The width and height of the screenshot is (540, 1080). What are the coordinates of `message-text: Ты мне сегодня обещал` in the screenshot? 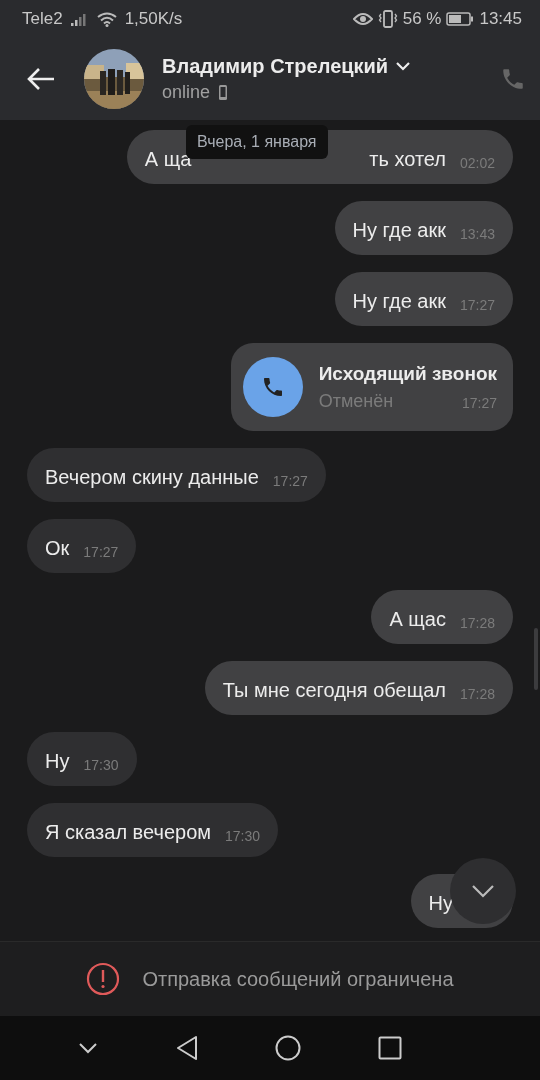 It's located at (334, 690).